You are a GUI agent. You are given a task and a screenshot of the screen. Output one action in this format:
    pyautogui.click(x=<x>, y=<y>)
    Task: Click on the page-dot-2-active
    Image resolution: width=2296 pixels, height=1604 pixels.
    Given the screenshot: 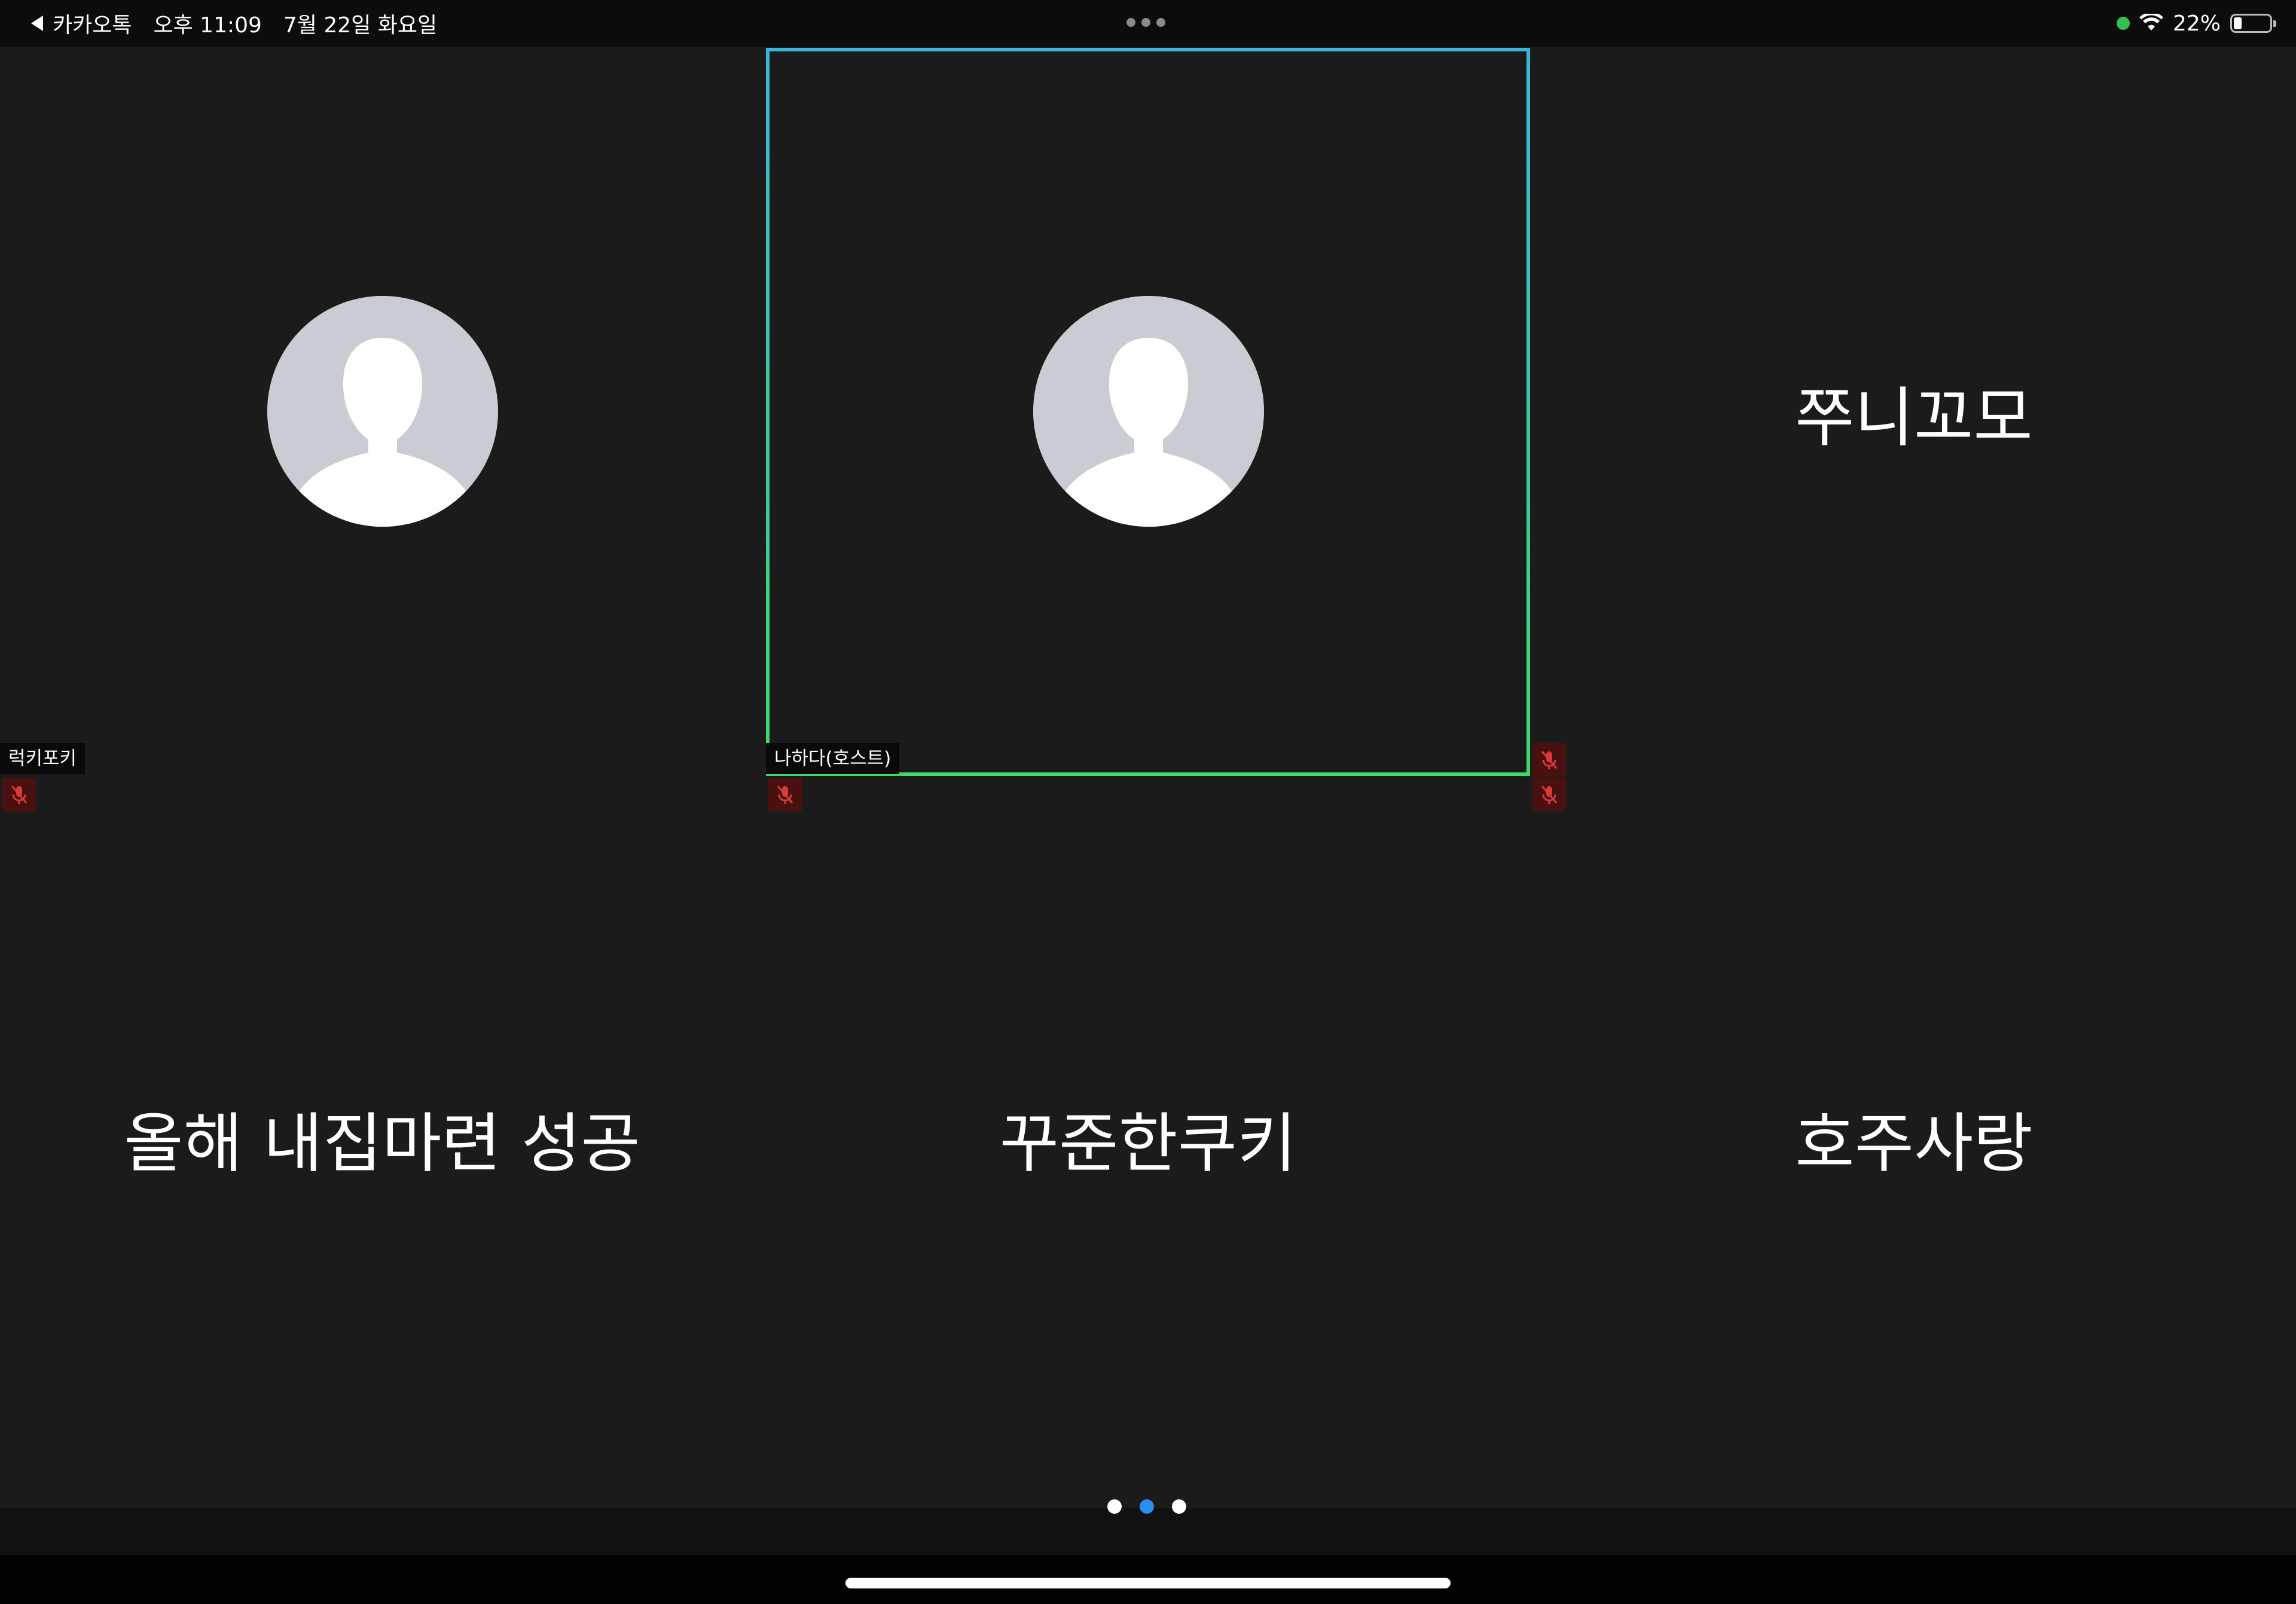 What is the action you would take?
    pyautogui.click(x=1147, y=1506)
    